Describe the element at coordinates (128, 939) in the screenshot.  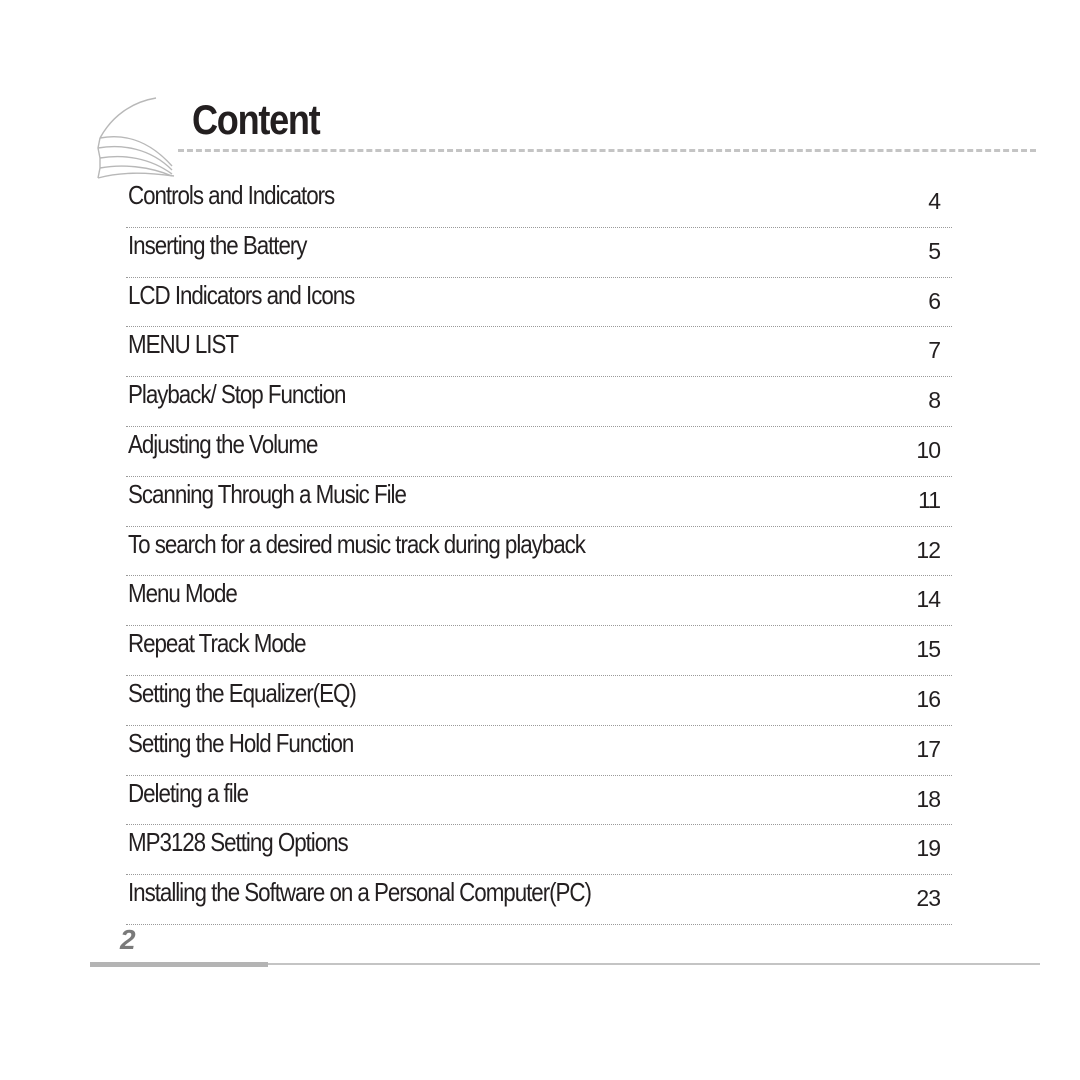
I see `page-number: 2` at that location.